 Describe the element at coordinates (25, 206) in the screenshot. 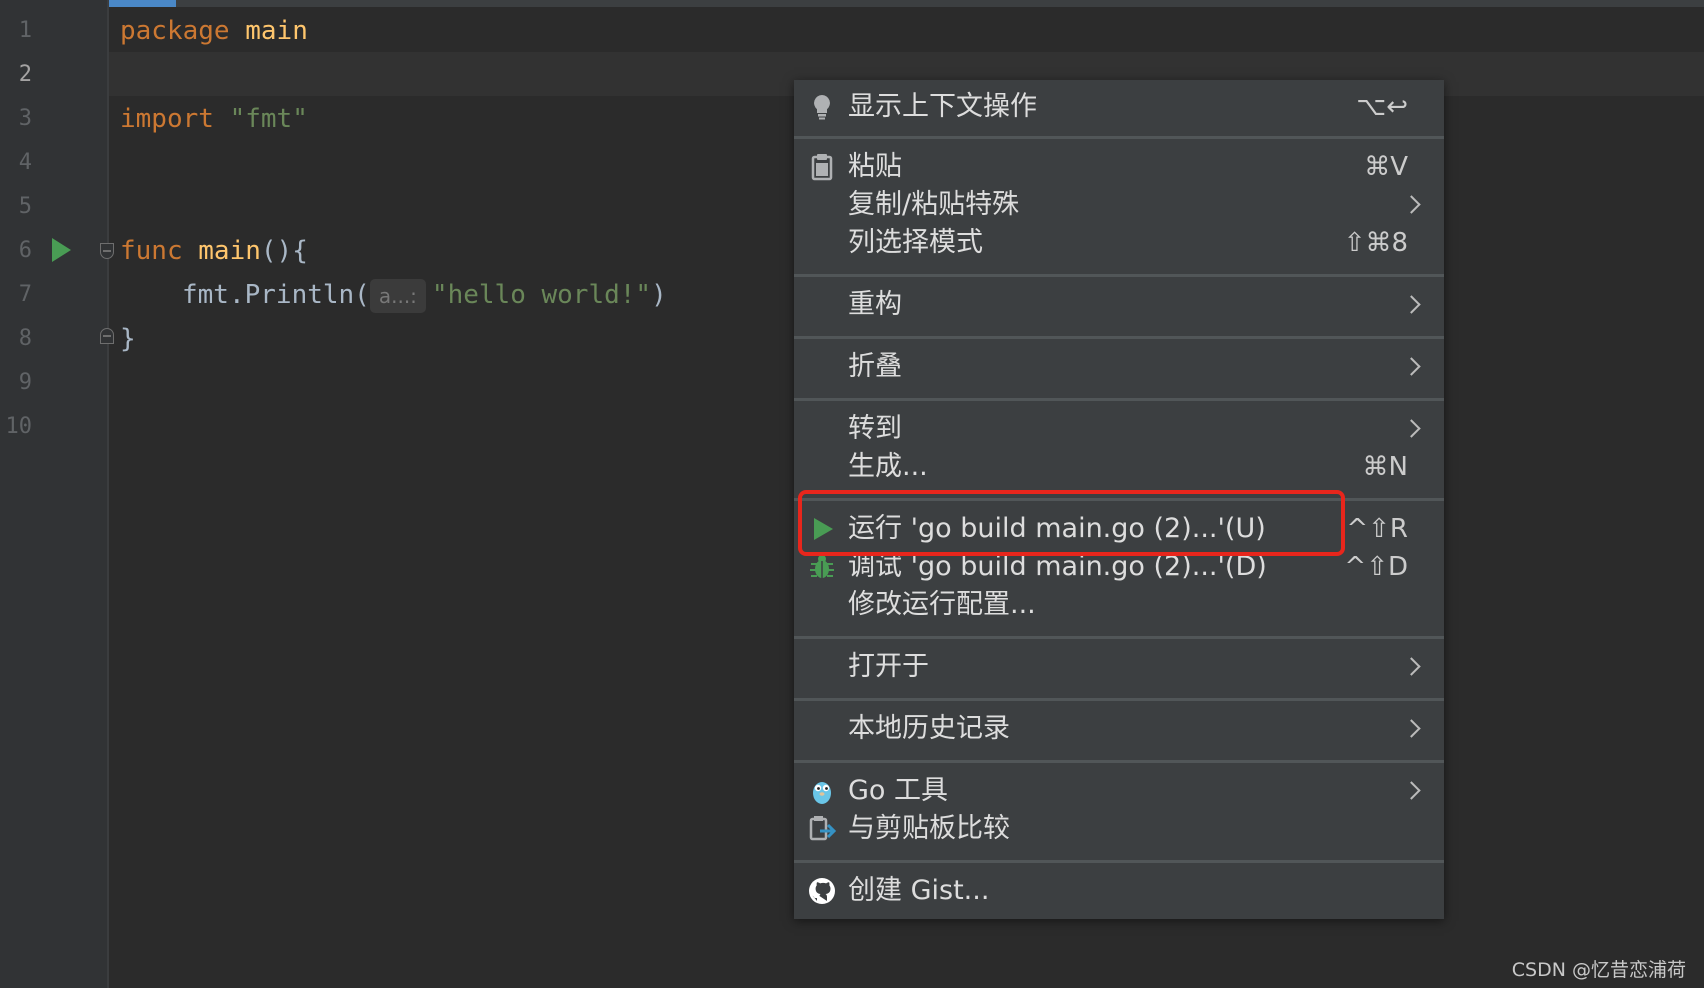

I see `line-number: 5` at that location.